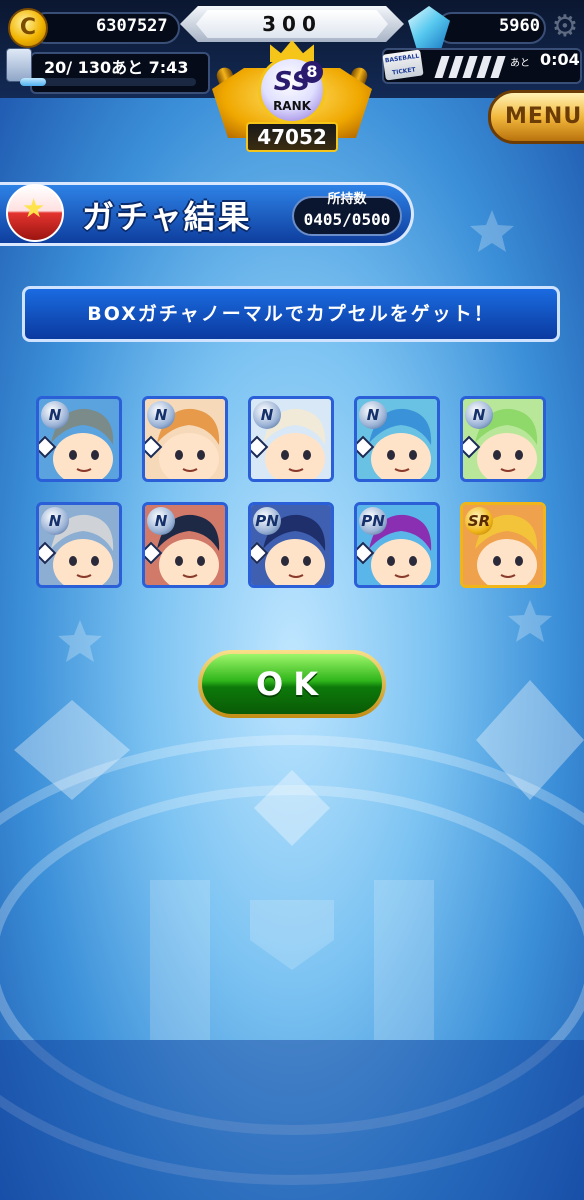  Describe the element at coordinates (116, 67) in the screenshot. I see `stamina-text: 20/ 130あと 7:43` at that location.